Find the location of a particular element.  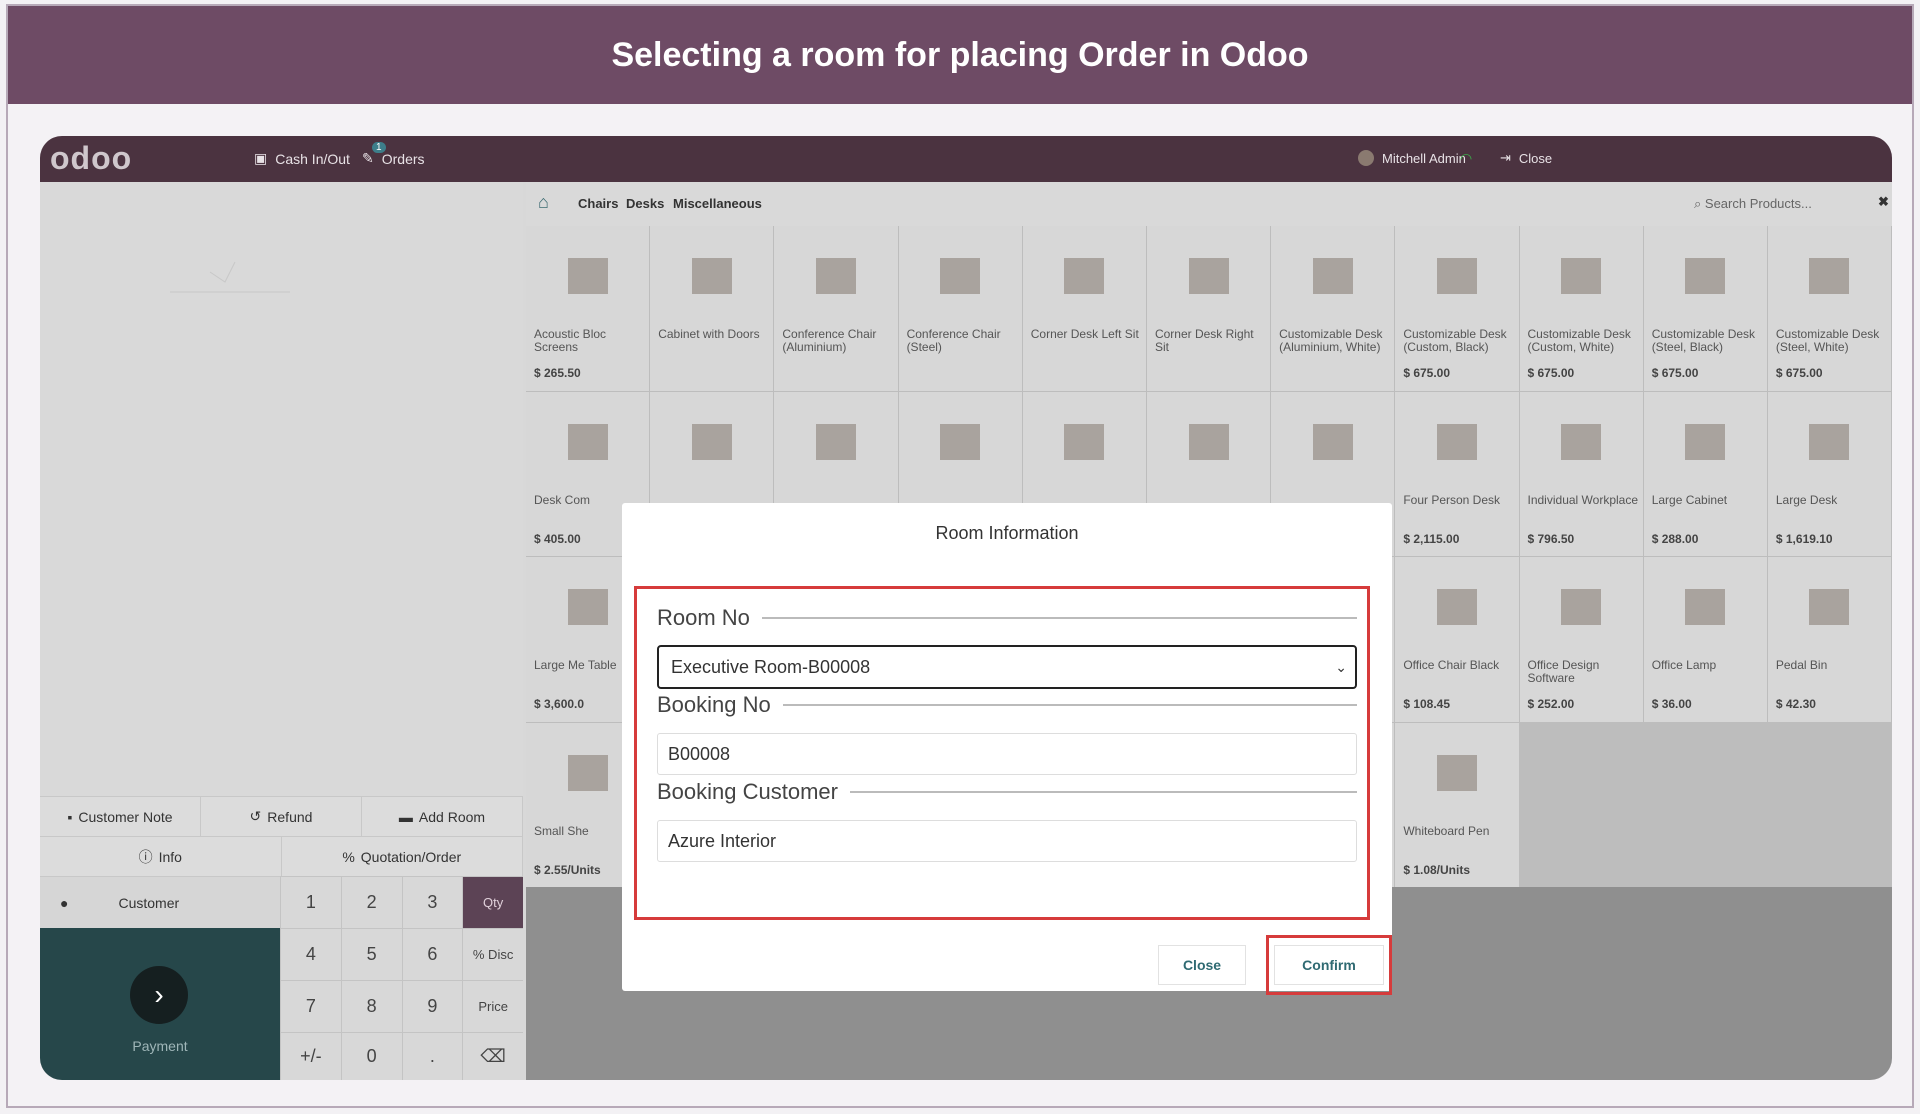

product-card: Pedal Bin $ 42.30 is located at coordinates (1829, 639).